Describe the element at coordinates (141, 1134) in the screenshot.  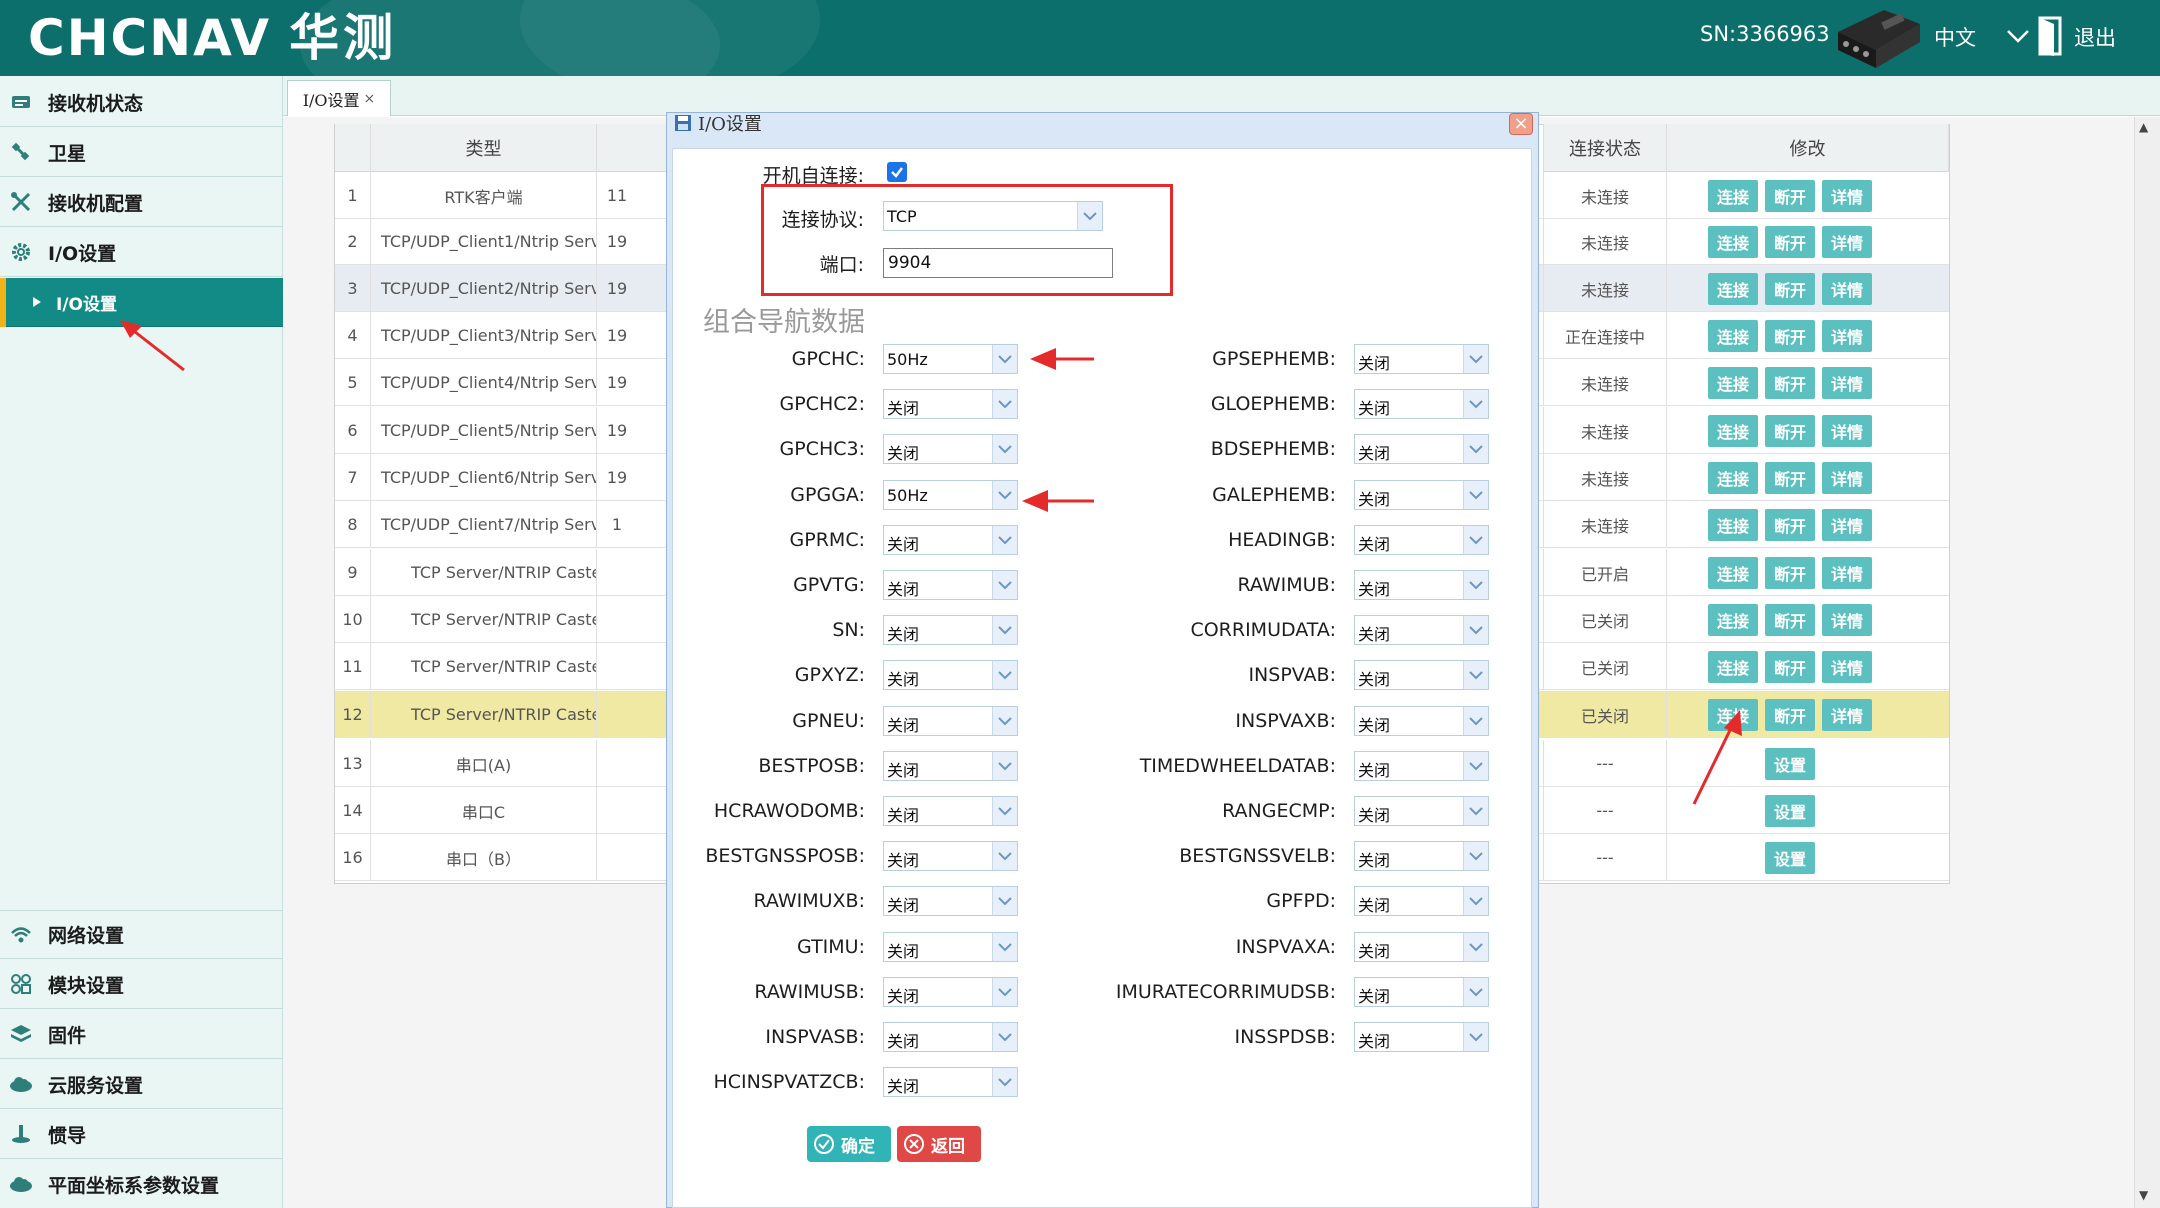
I see `sidebar-item-ins: 惯导` at that location.